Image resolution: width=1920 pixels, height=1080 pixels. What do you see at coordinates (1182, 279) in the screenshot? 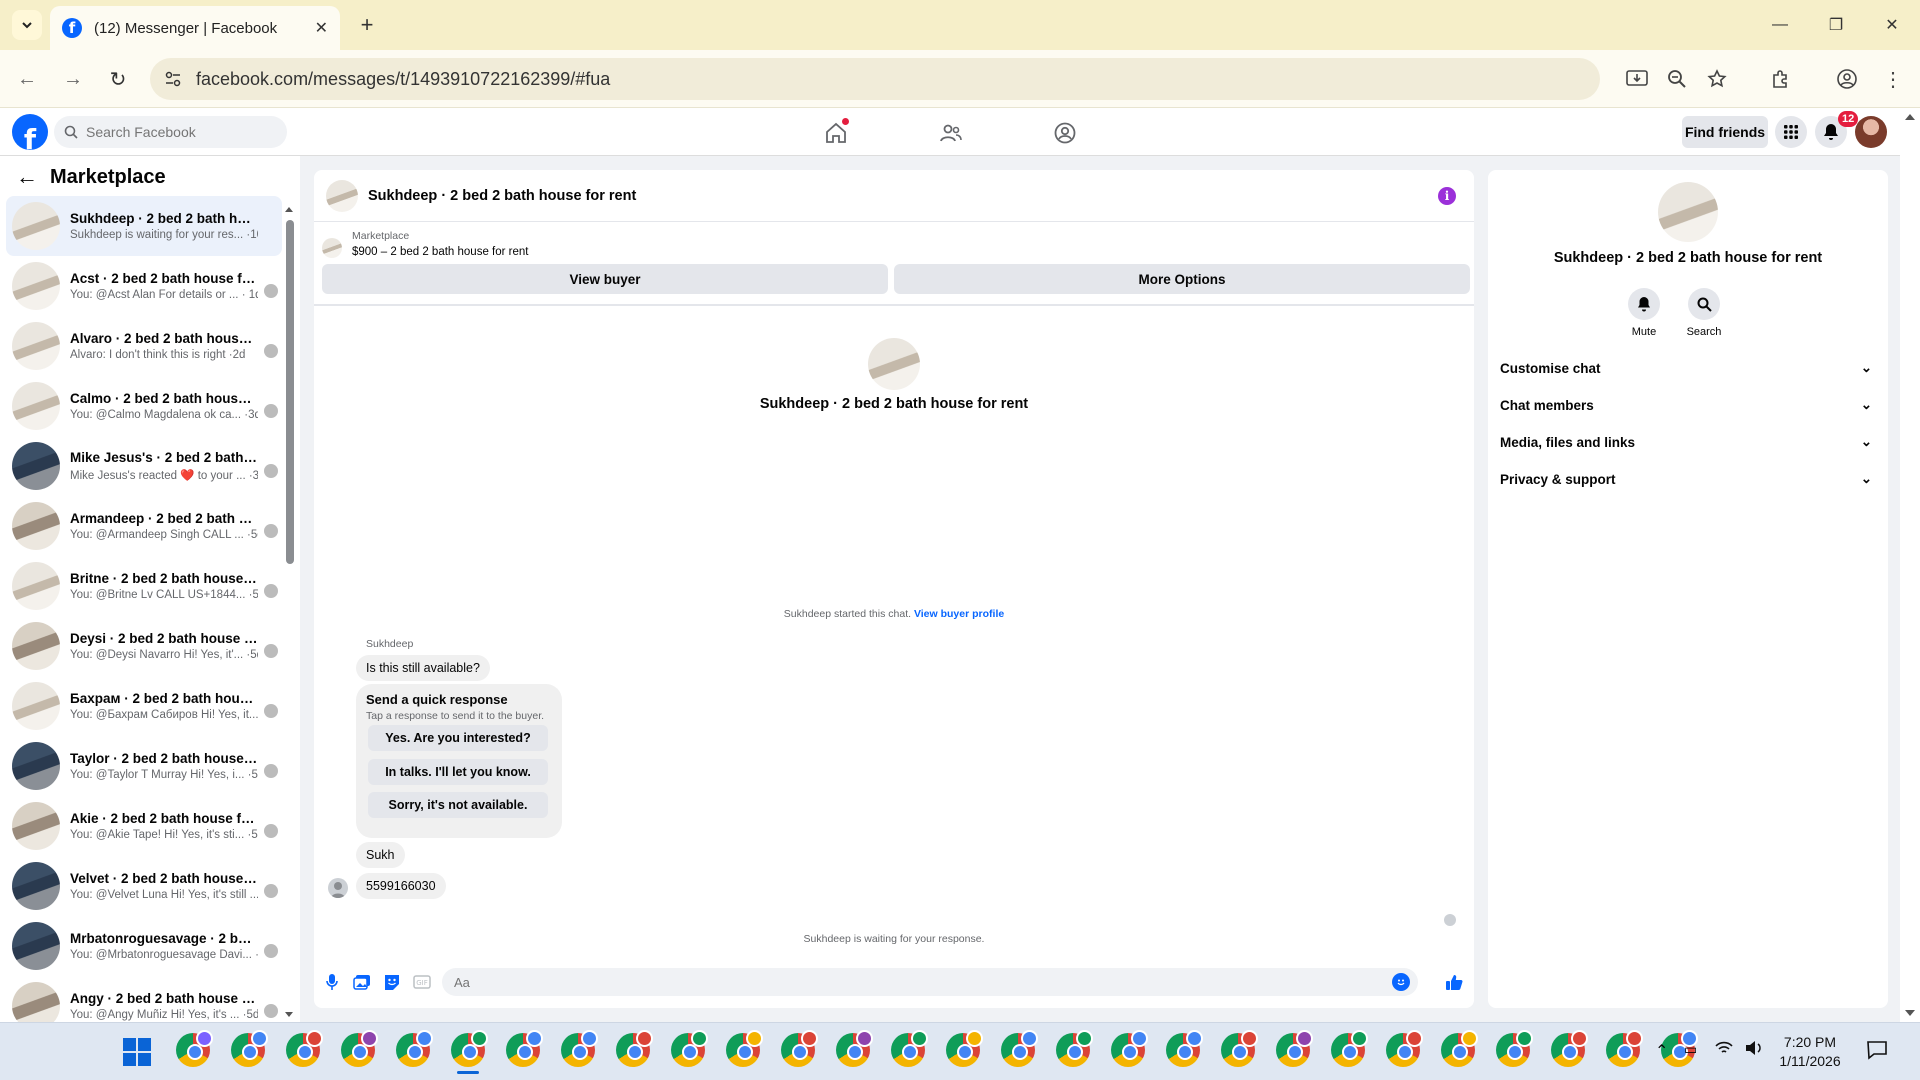
I see `more-options-button: More Options` at bounding box center [1182, 279].